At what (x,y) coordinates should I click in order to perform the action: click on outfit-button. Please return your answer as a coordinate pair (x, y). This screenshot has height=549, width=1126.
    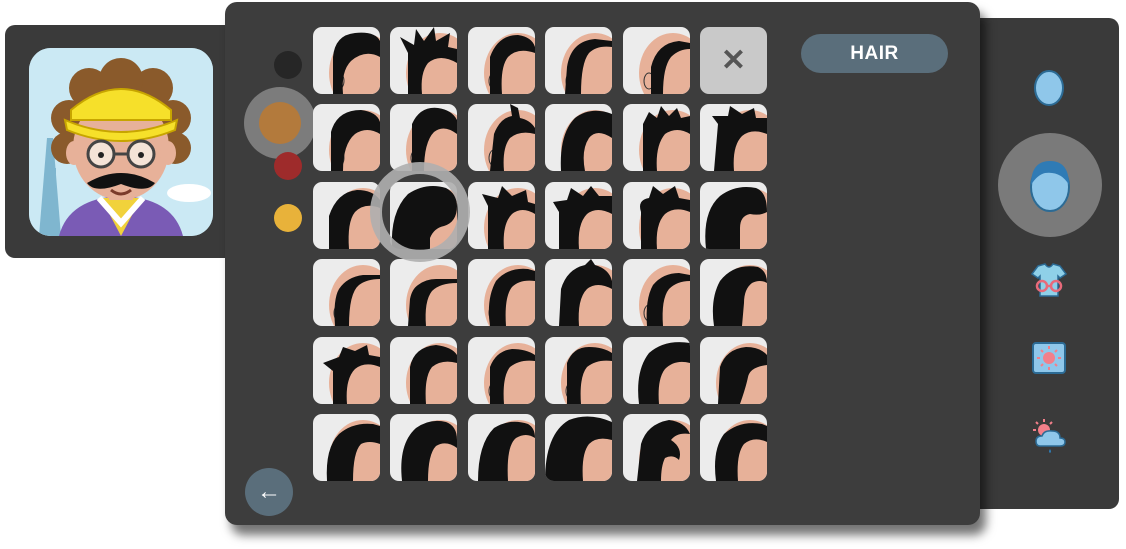
    Looking at the image, I should click on (1049, 280).